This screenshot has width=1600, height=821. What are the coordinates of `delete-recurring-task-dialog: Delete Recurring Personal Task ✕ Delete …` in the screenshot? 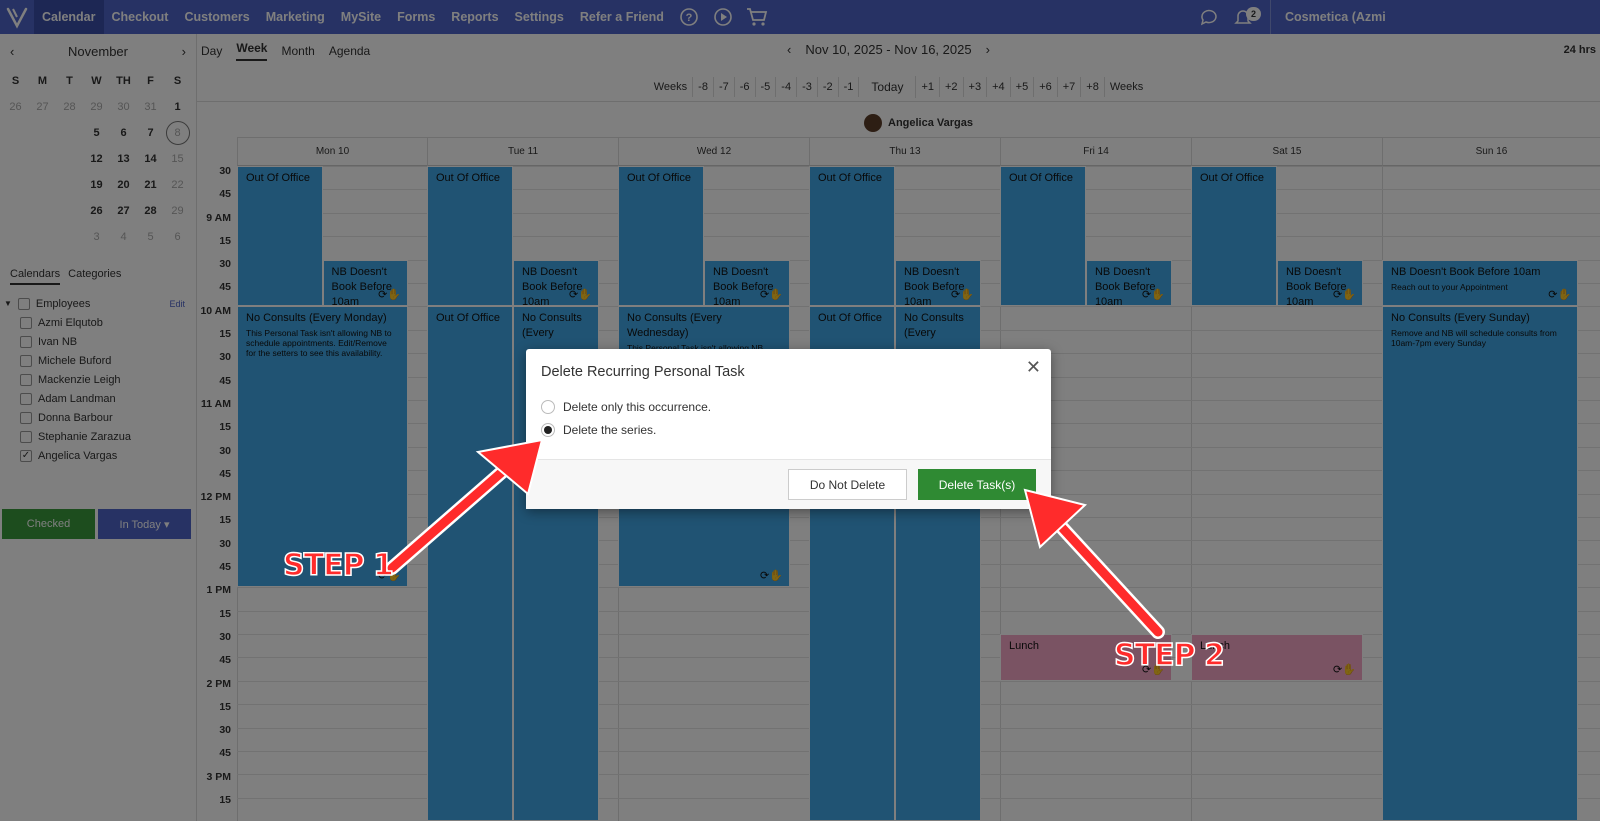 It's located at (788, 429).